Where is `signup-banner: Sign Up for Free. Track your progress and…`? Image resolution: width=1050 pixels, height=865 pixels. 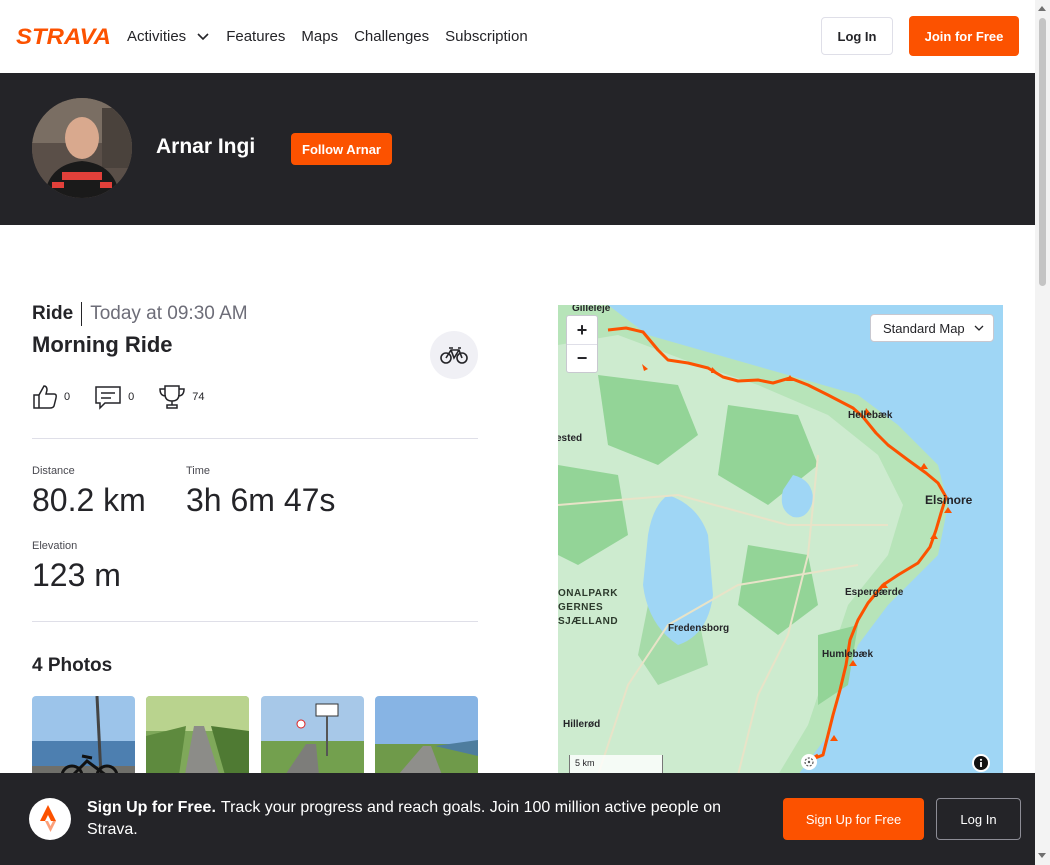
signup-banner: Sign Up for Free. Track your progress and… is located at coordinates (517, 819).